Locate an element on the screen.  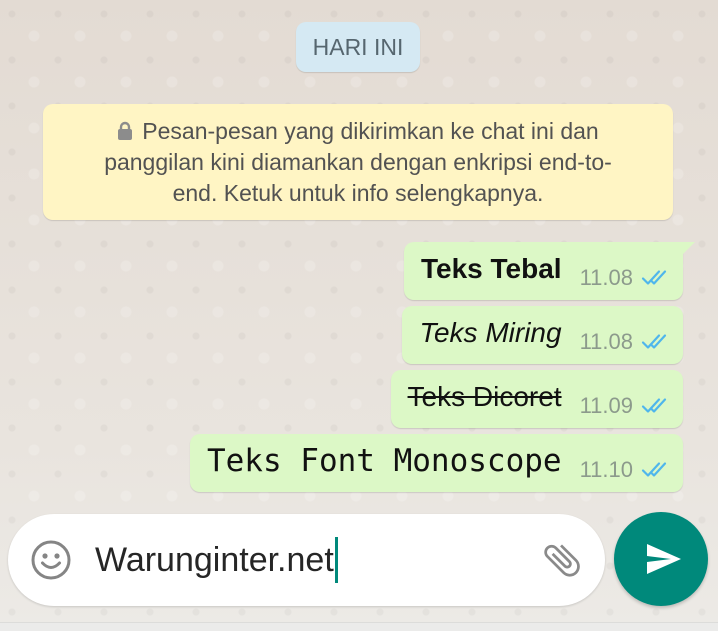
message-composer: Warunginter.net is located at coordinates (306, 560).